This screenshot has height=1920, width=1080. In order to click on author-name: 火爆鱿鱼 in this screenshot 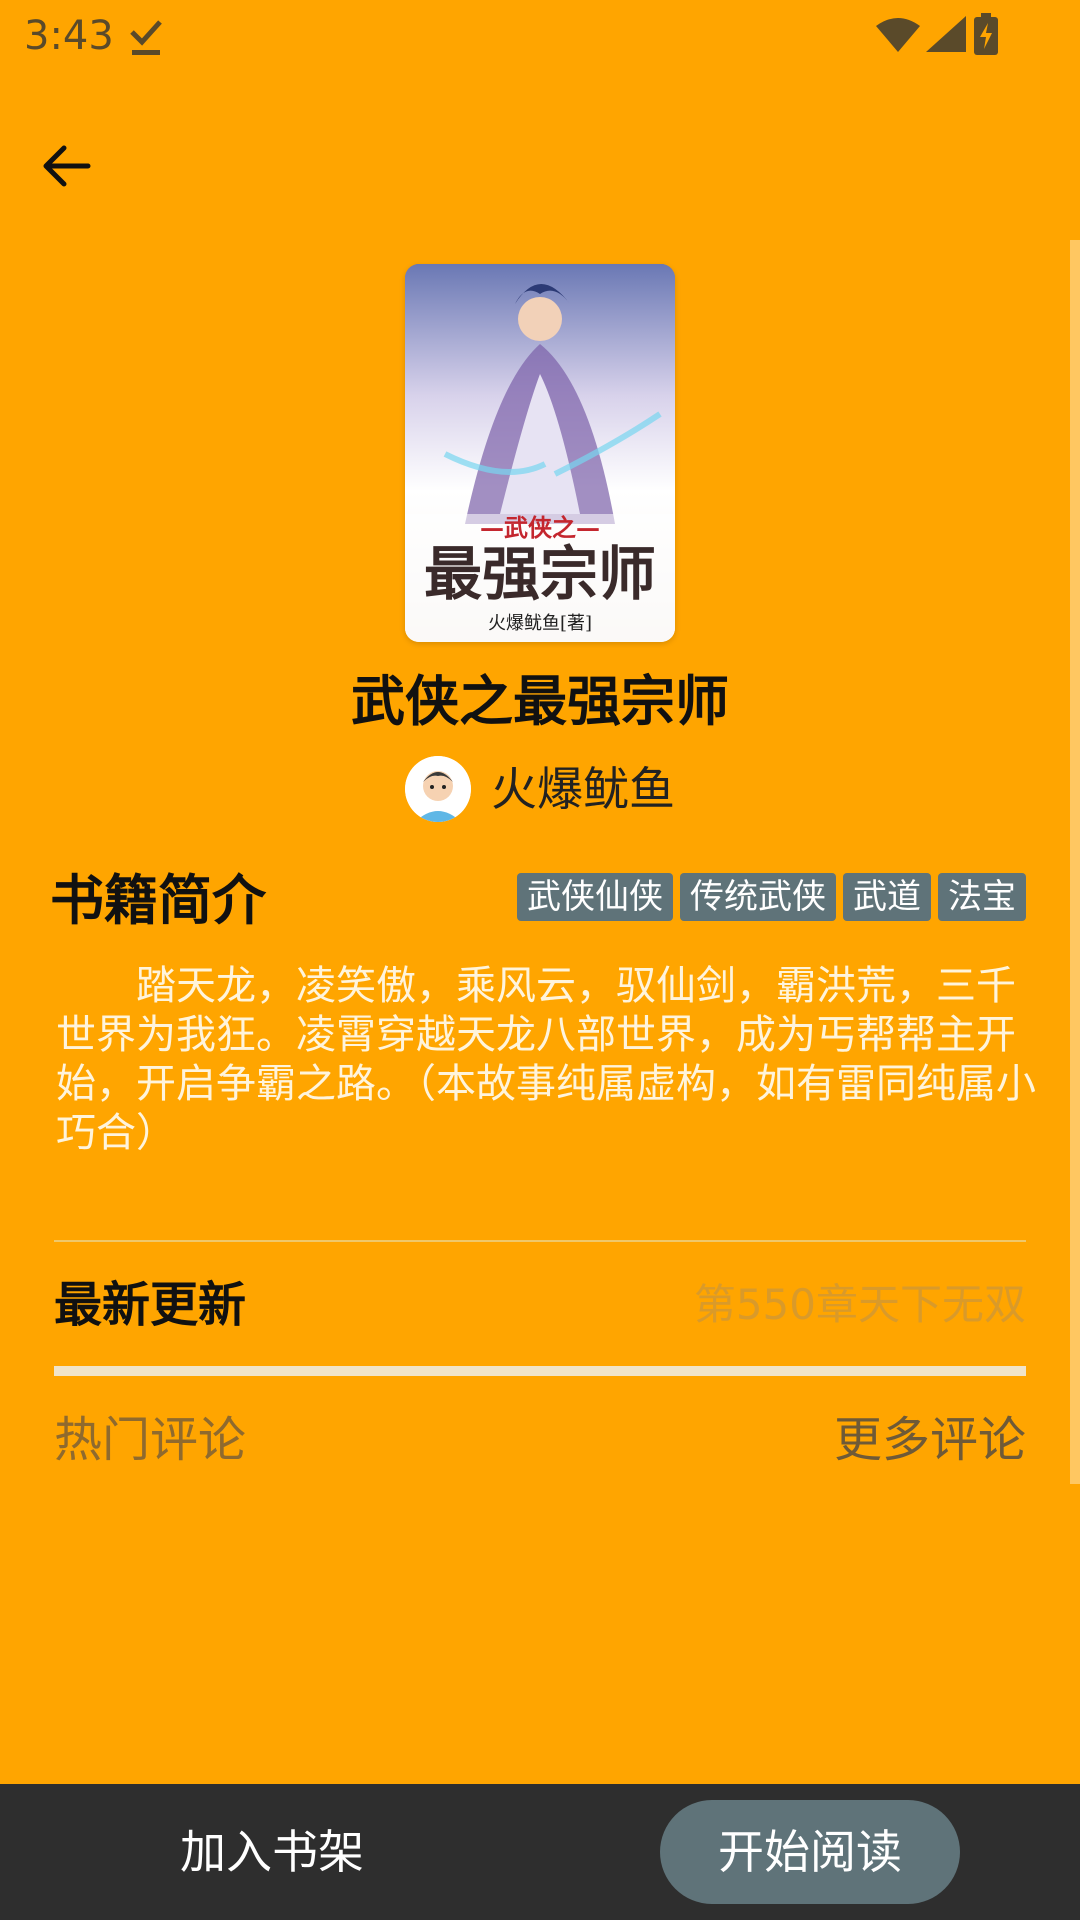, I will do `click(583, 789)`.